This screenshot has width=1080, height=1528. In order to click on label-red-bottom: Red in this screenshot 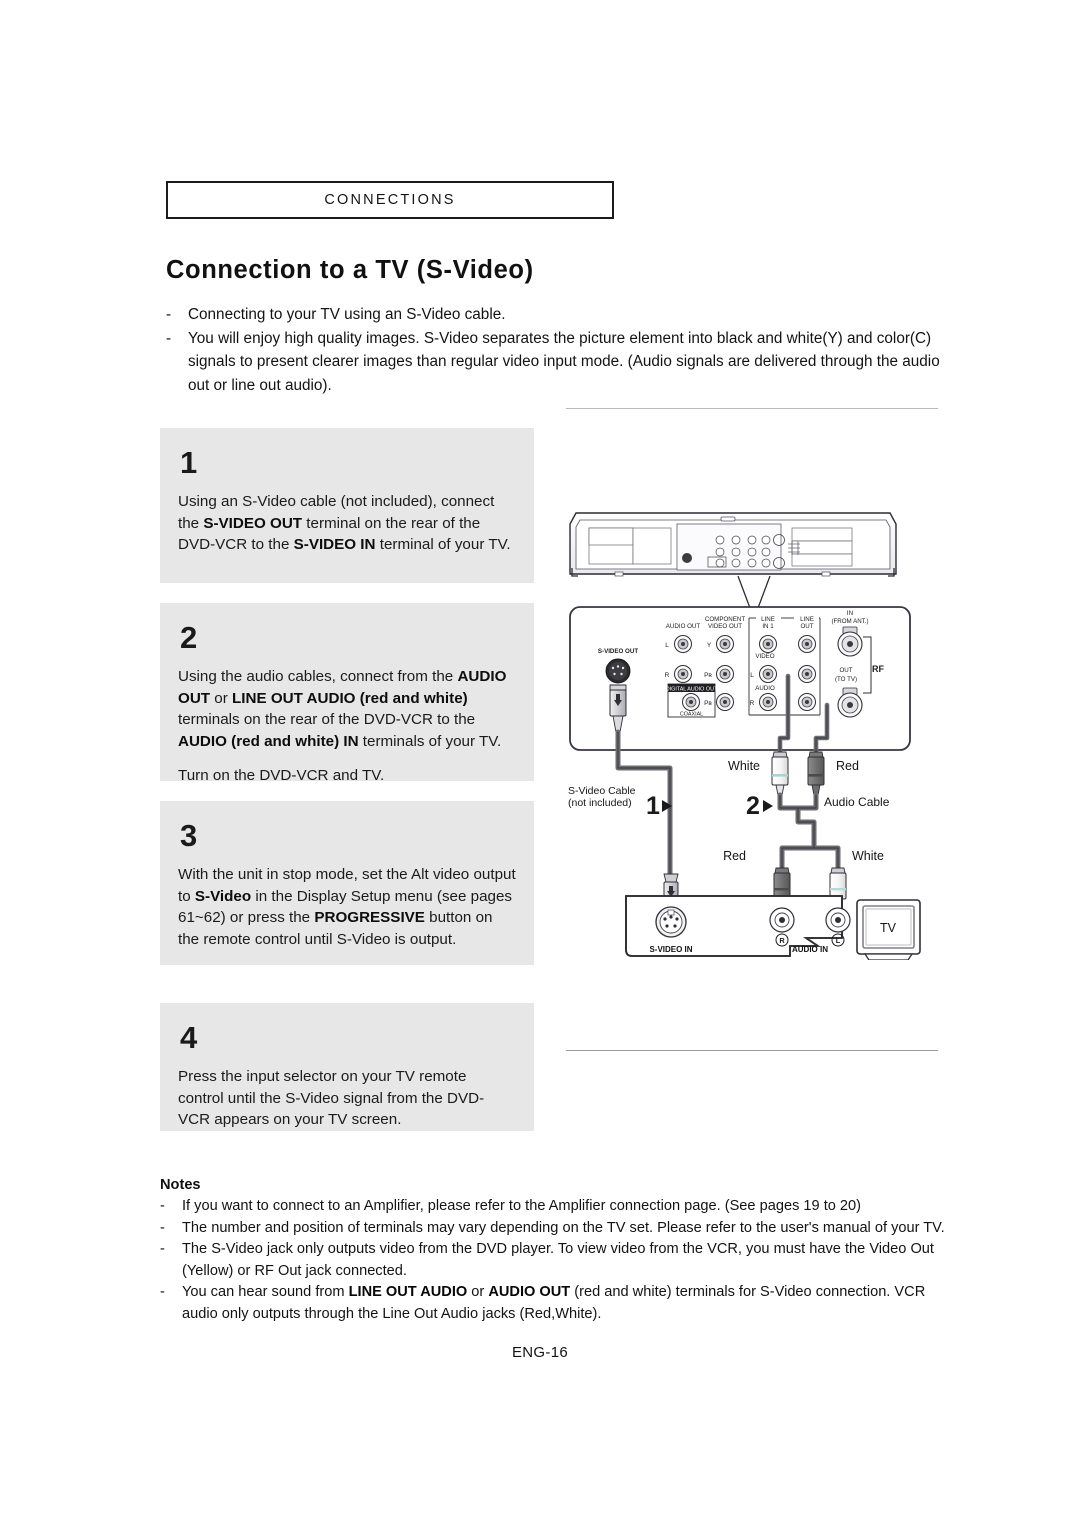, I will do `click(734, 856)`.